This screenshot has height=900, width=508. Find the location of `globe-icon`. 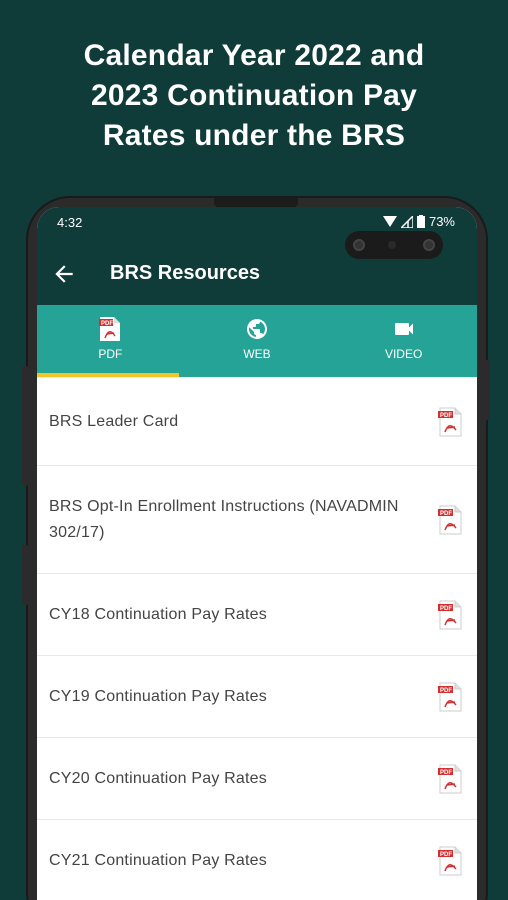

globe-icon is located at coordinates (257, 329).